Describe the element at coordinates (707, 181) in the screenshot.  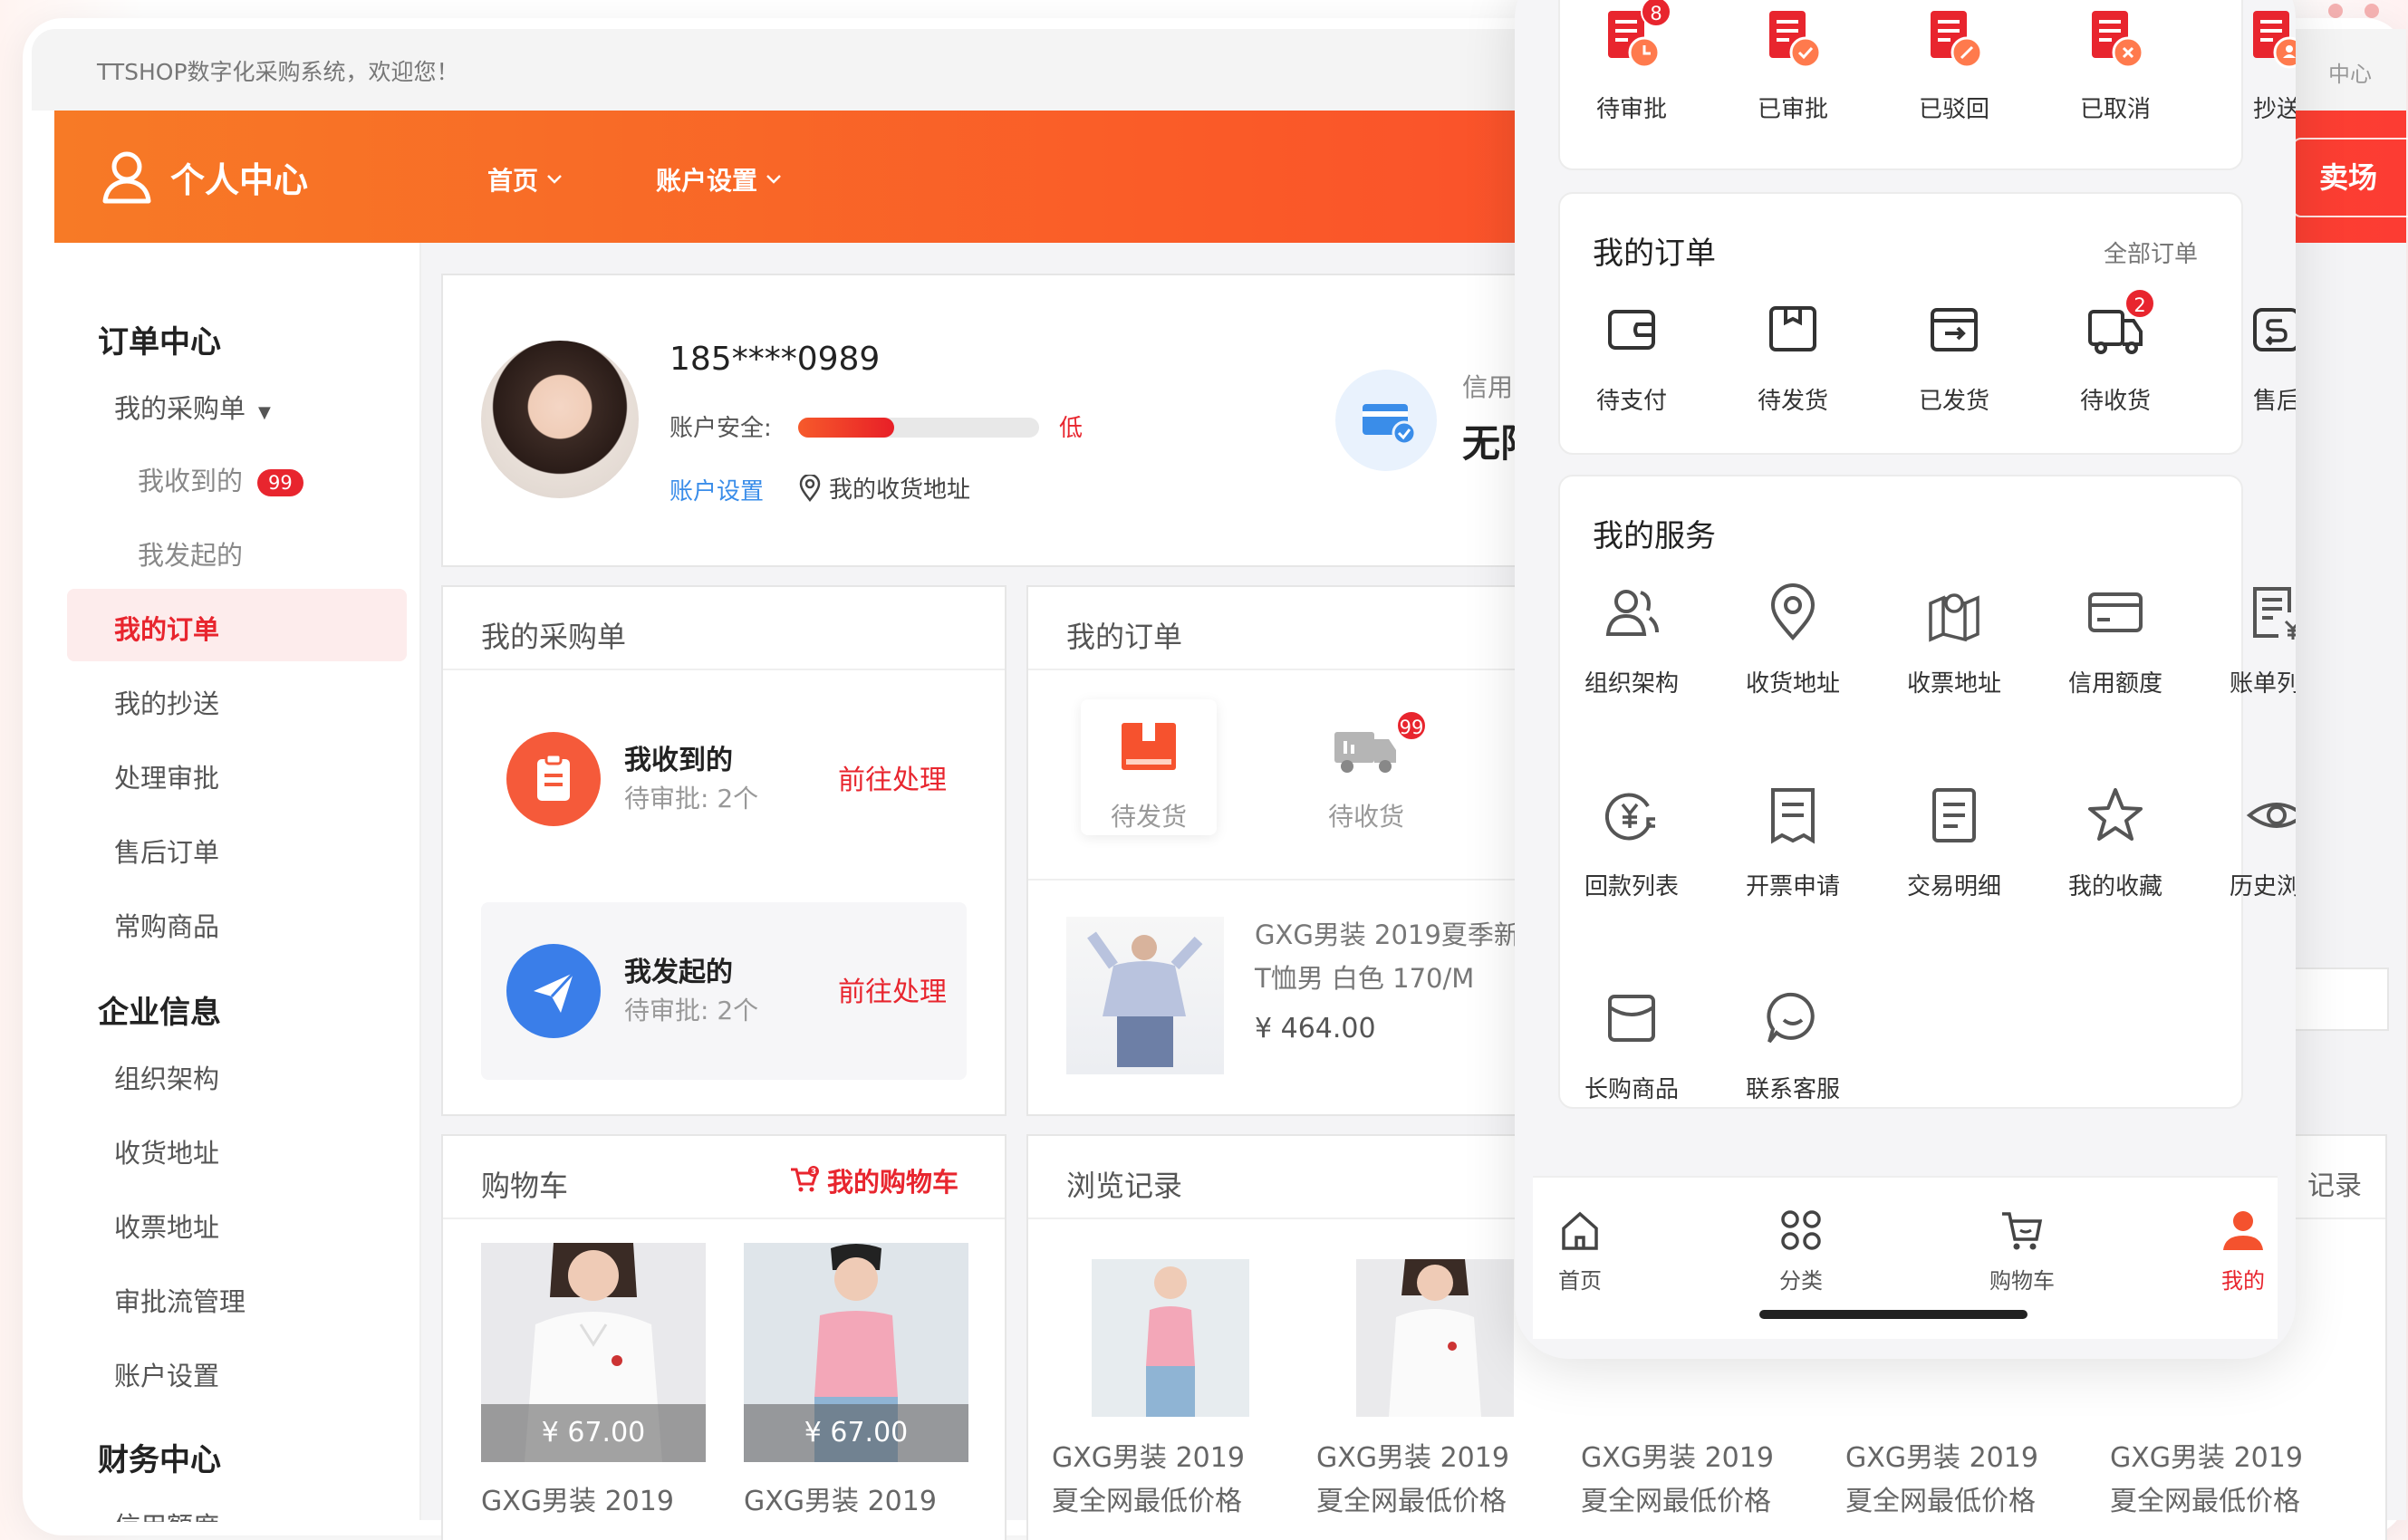
I see `nav-account-label: 账户设置` at that location.